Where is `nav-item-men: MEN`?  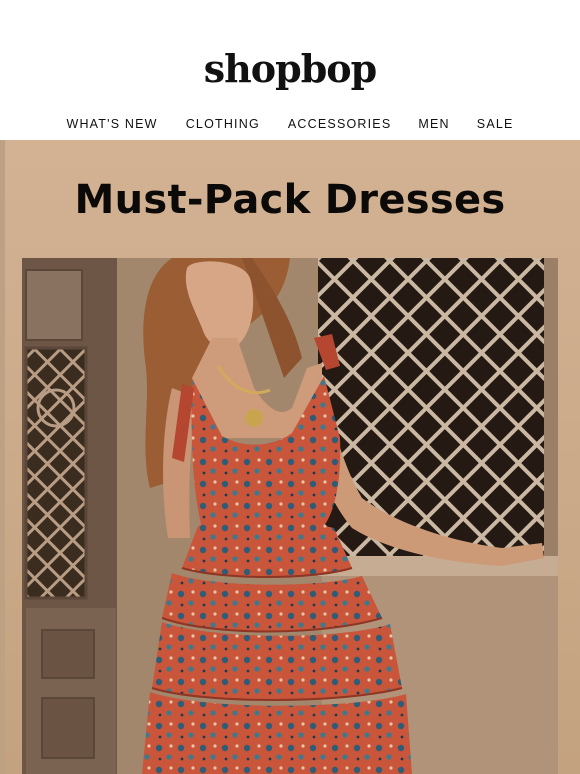
nav-item-men: MEN is located at coordinates (433, 124).